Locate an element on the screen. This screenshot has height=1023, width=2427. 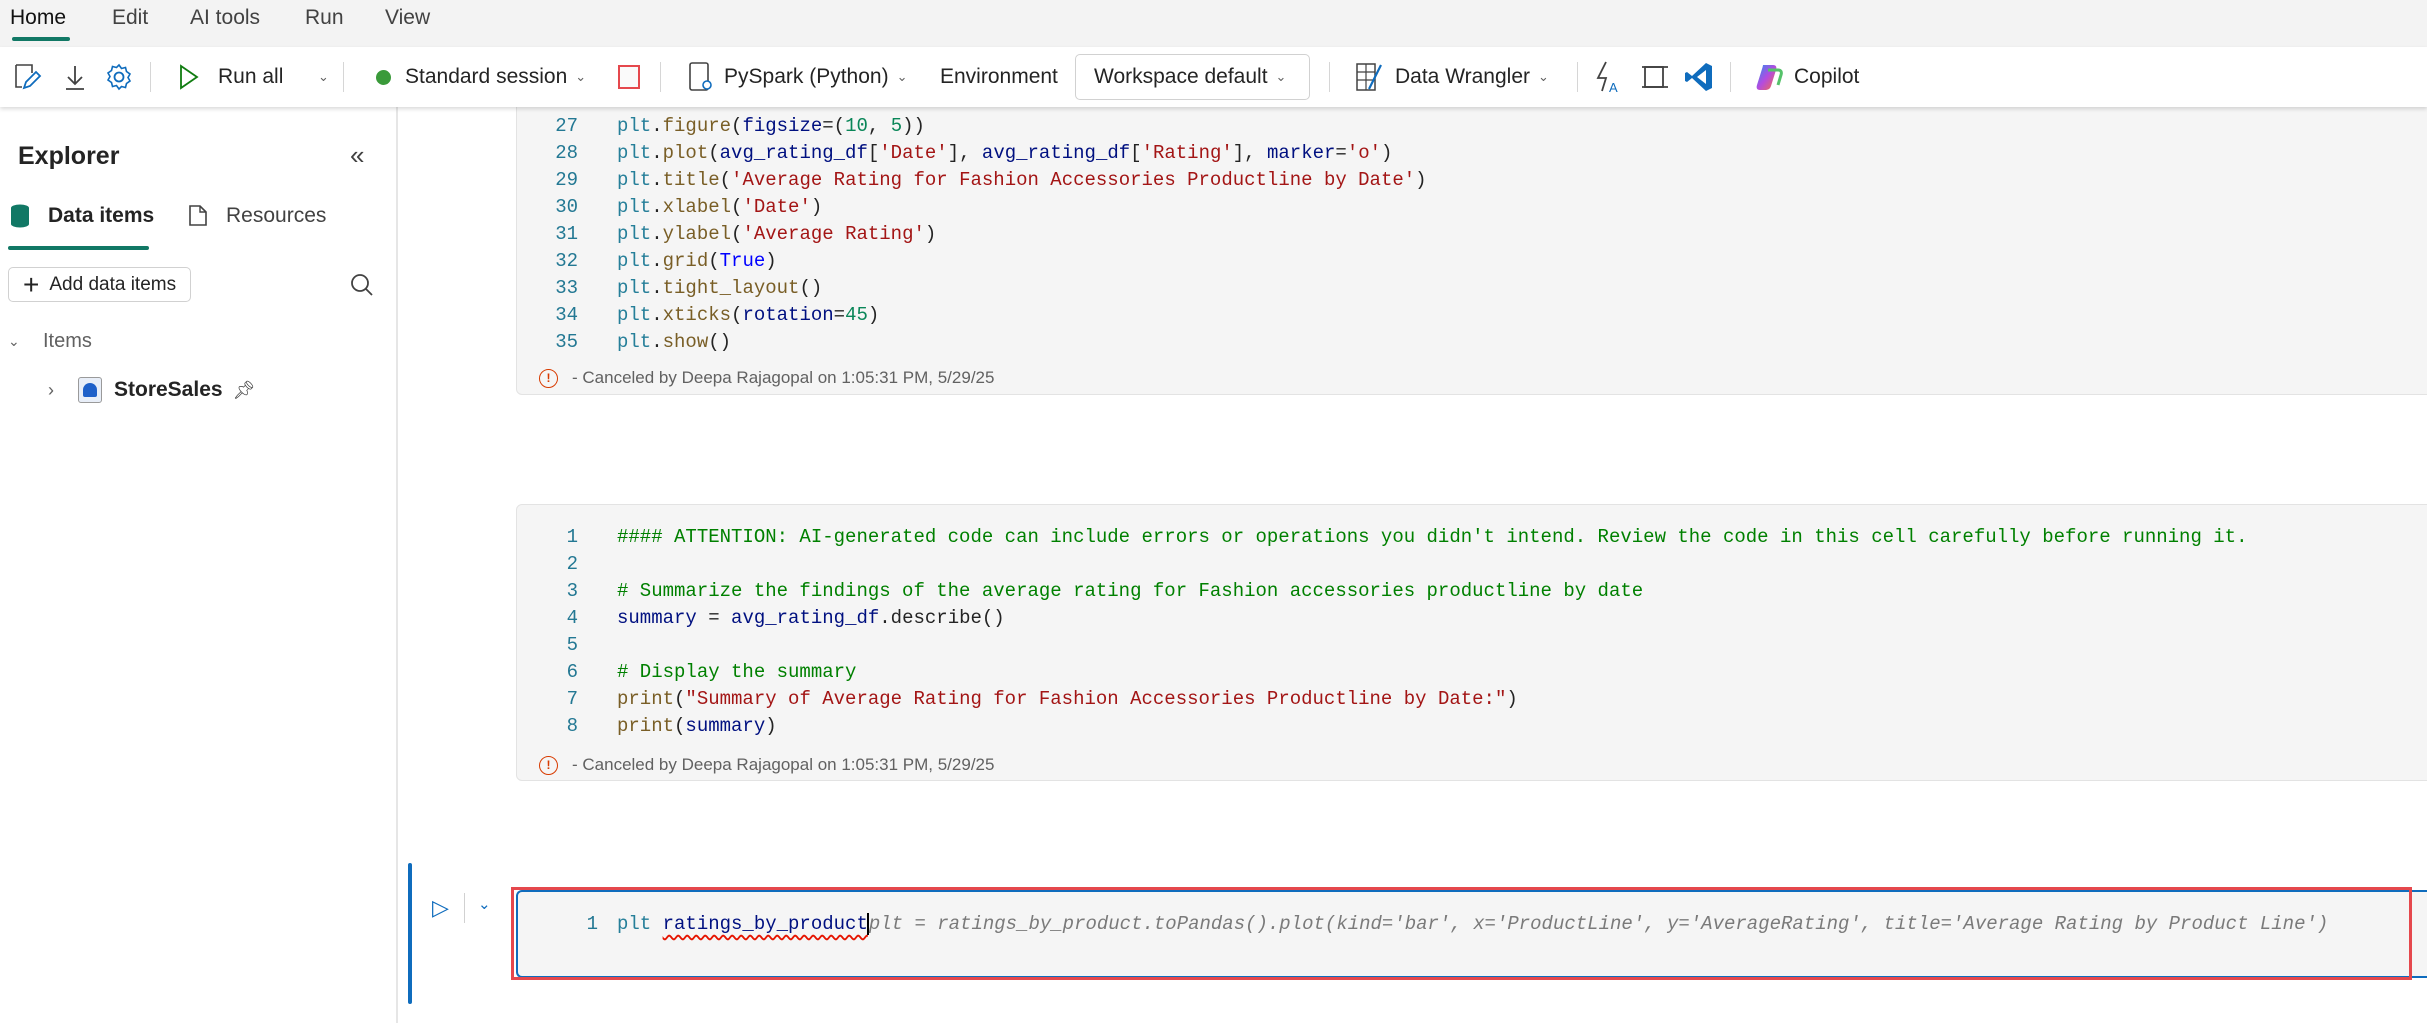
items-section-label: Items is located at coordinates (67, 341).